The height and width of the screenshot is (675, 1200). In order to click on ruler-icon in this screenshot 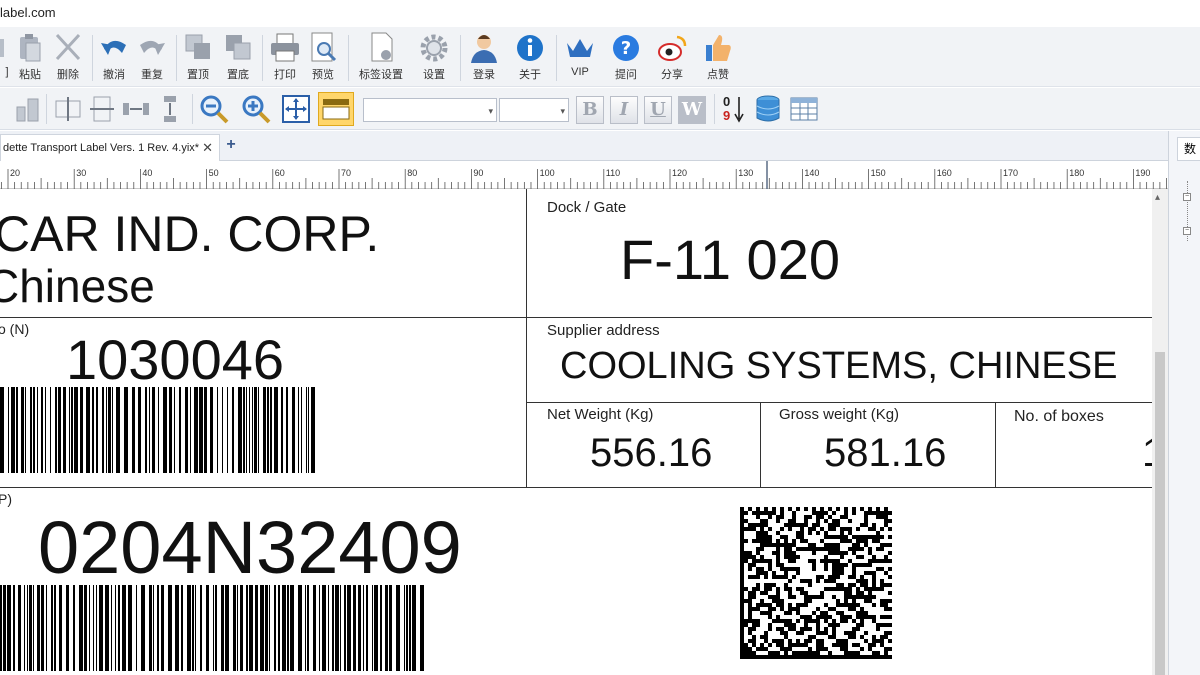, I will do `click(336, 109)`.